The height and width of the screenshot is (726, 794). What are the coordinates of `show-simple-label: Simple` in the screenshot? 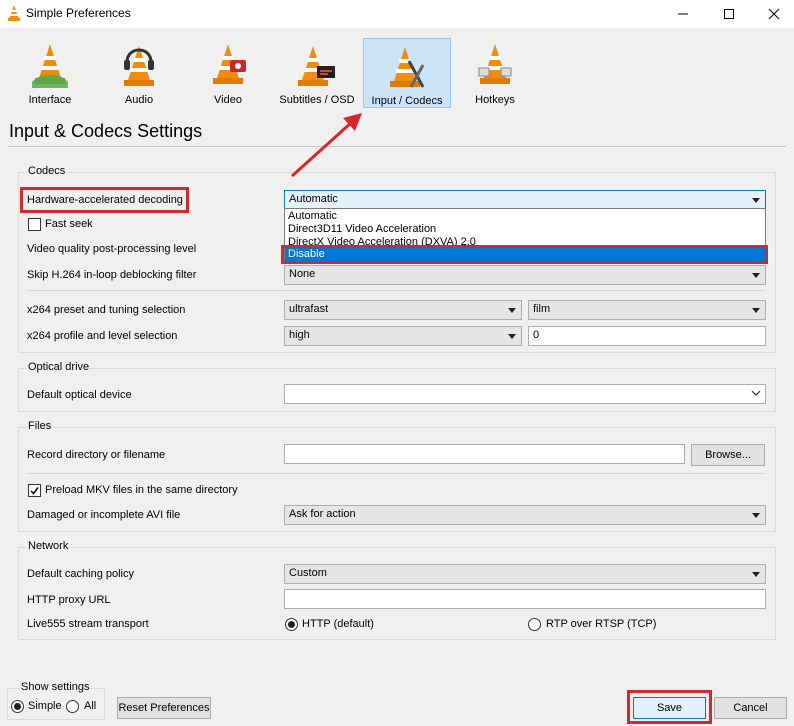 It's located at (45, 706).